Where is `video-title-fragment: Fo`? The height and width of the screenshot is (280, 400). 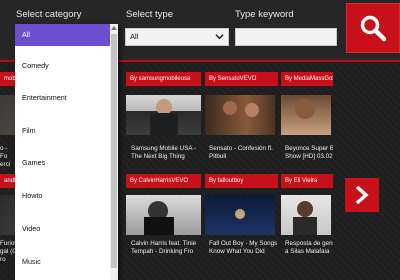 video-title-fragment: Fo is located at coordinates (4, 156).